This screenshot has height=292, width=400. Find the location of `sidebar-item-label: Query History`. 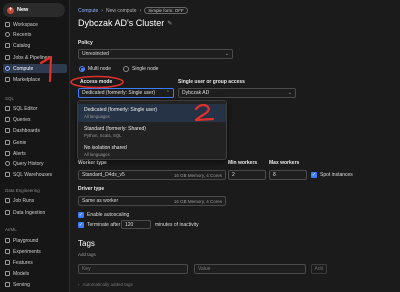

sidebar-item-label: Query History is located at coordinates (28, 163).